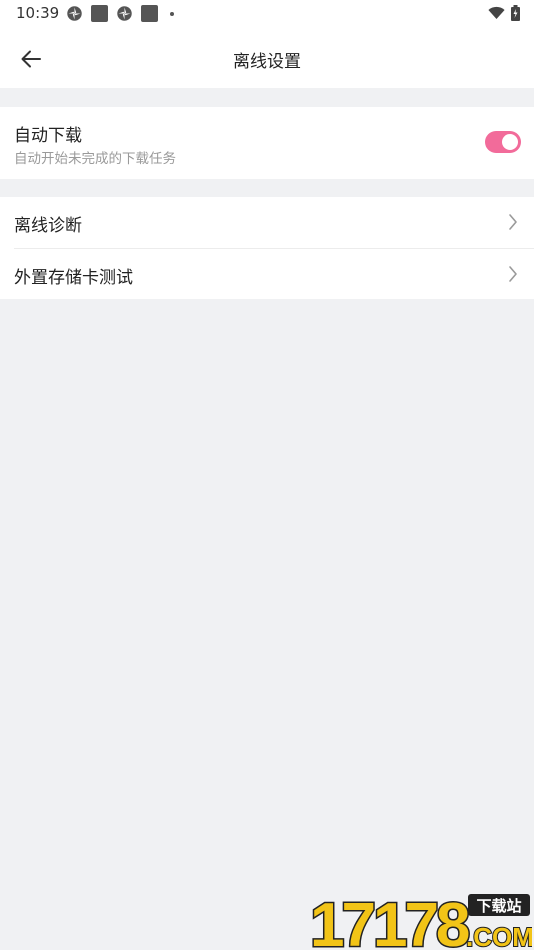  I want to click on auto-download-setting: 自动下载 自动开始未完成的下载任务, so click(267, 143).